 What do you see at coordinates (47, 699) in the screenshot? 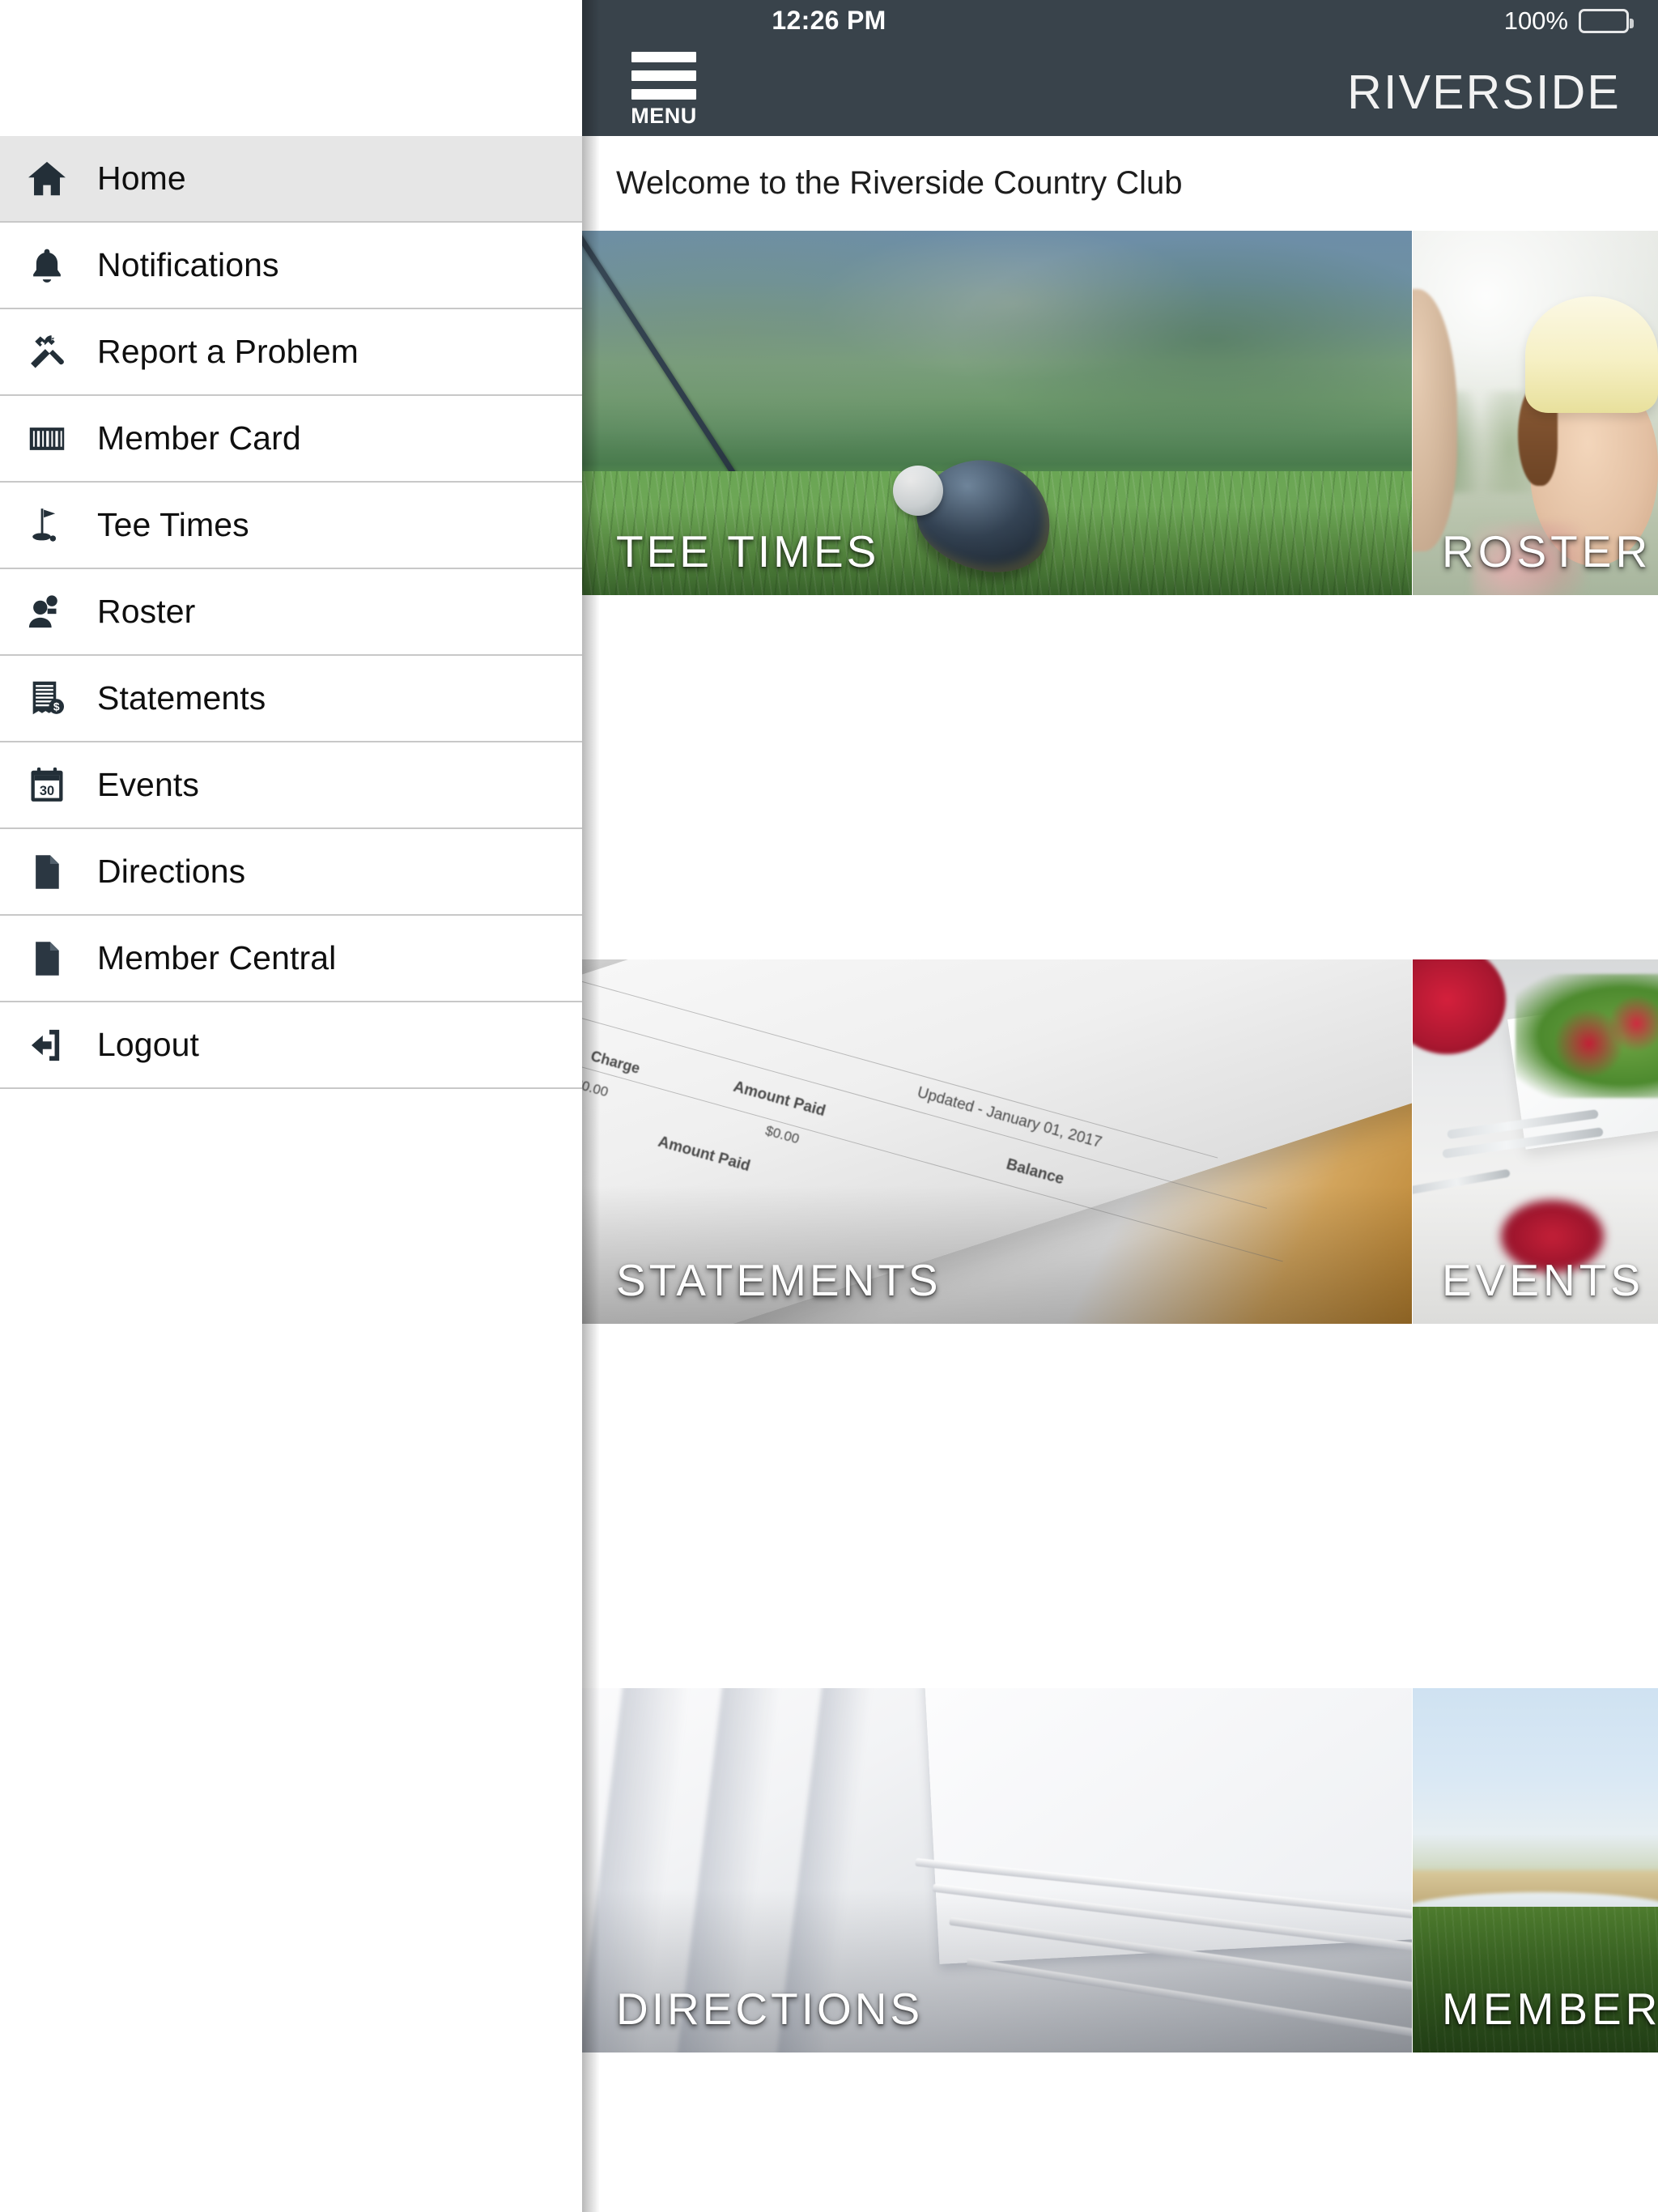
I see `invoice-icon: $` at bounding box center [47, 699].